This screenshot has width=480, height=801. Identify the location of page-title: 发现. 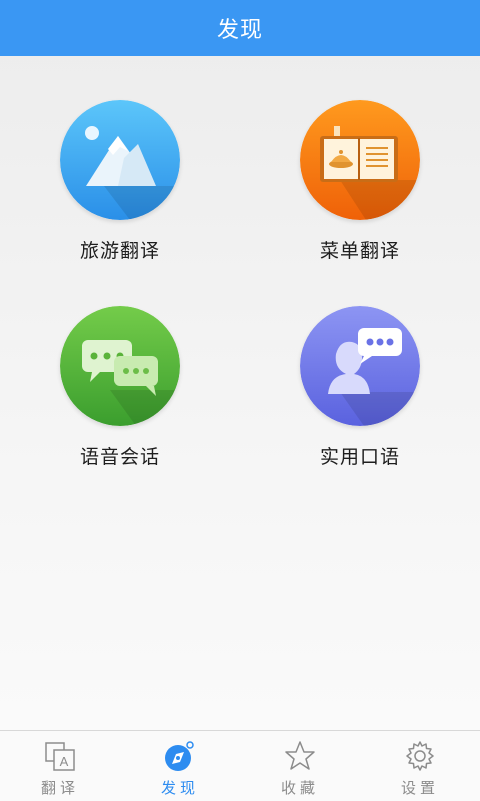
(239, 30).